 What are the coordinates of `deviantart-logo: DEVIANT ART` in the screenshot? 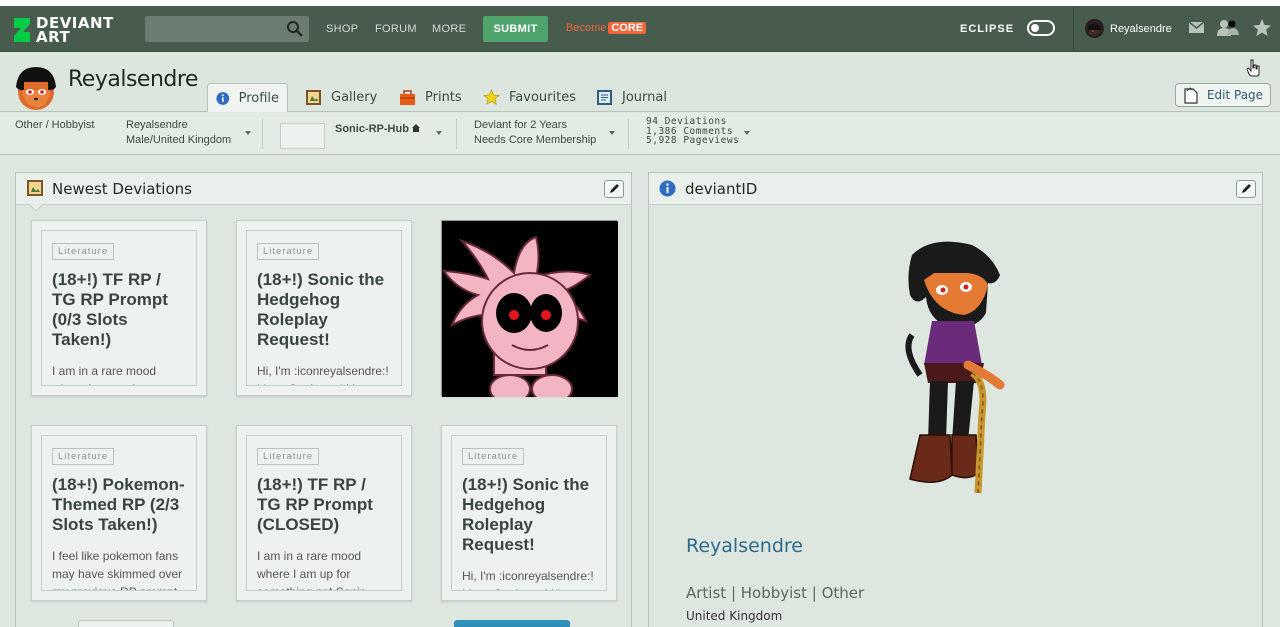 It's located at (68, 30).